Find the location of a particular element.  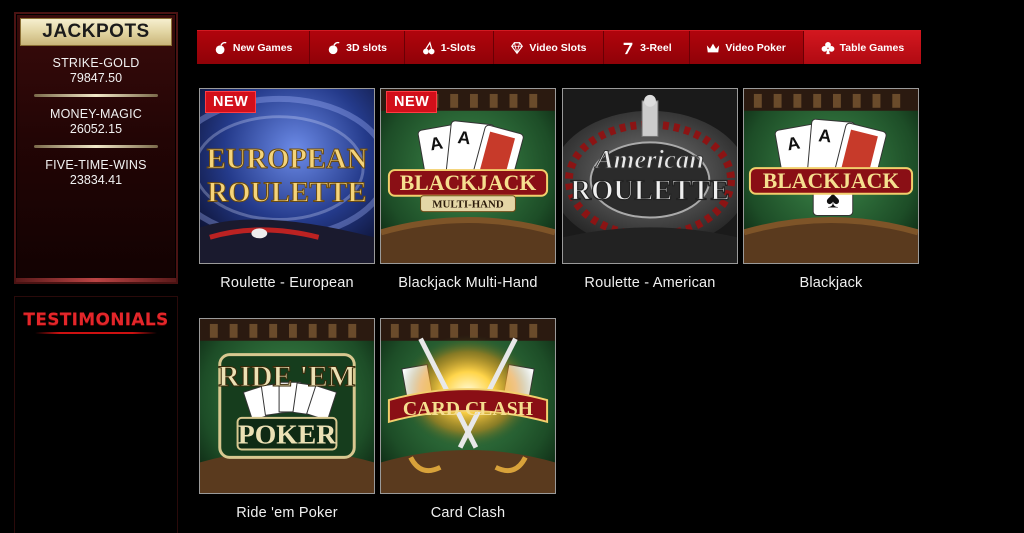

game-thumbnail: RIDE 'EM POKER is located at coordinates (287, 406).